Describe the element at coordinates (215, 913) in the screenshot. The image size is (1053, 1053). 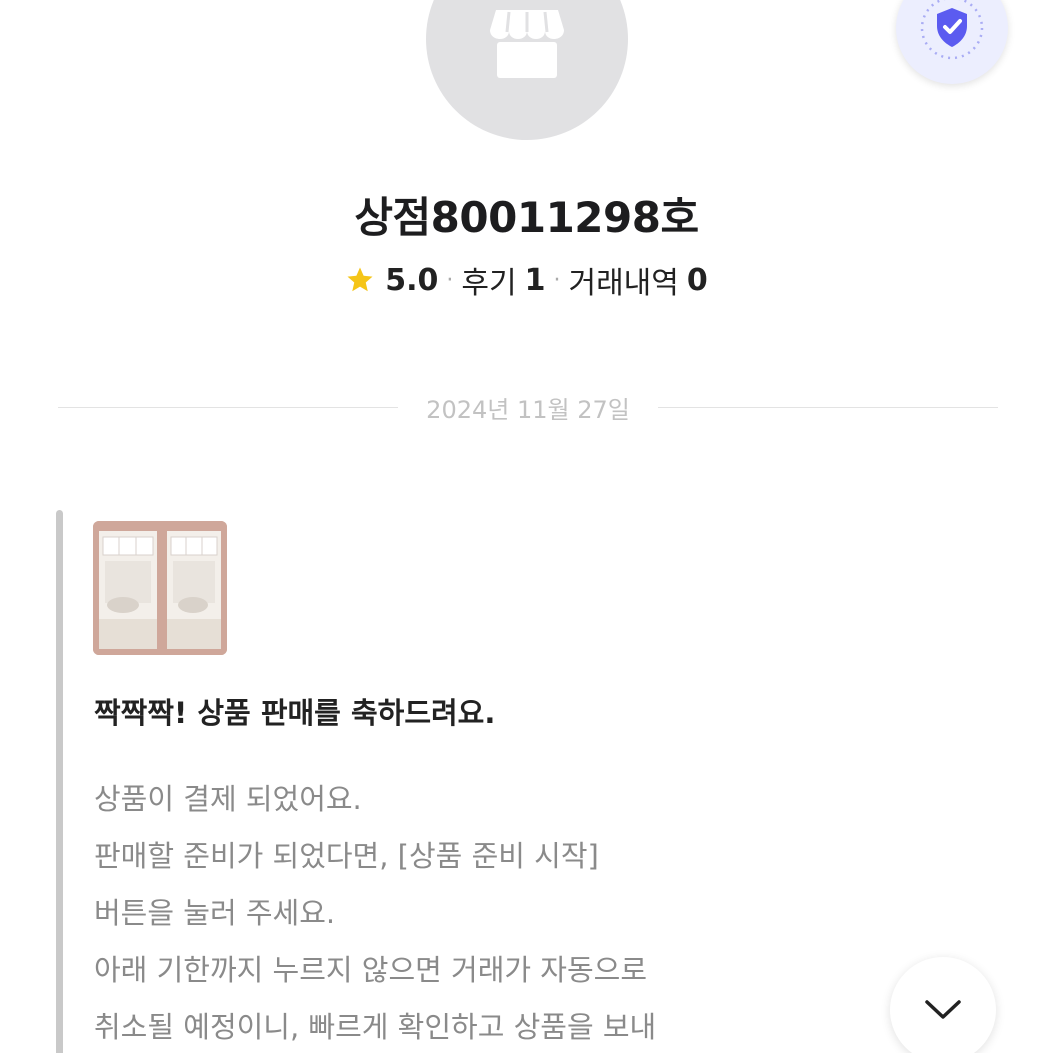
I see `message-line: 버튼을 눌러 주세요.` at that location.